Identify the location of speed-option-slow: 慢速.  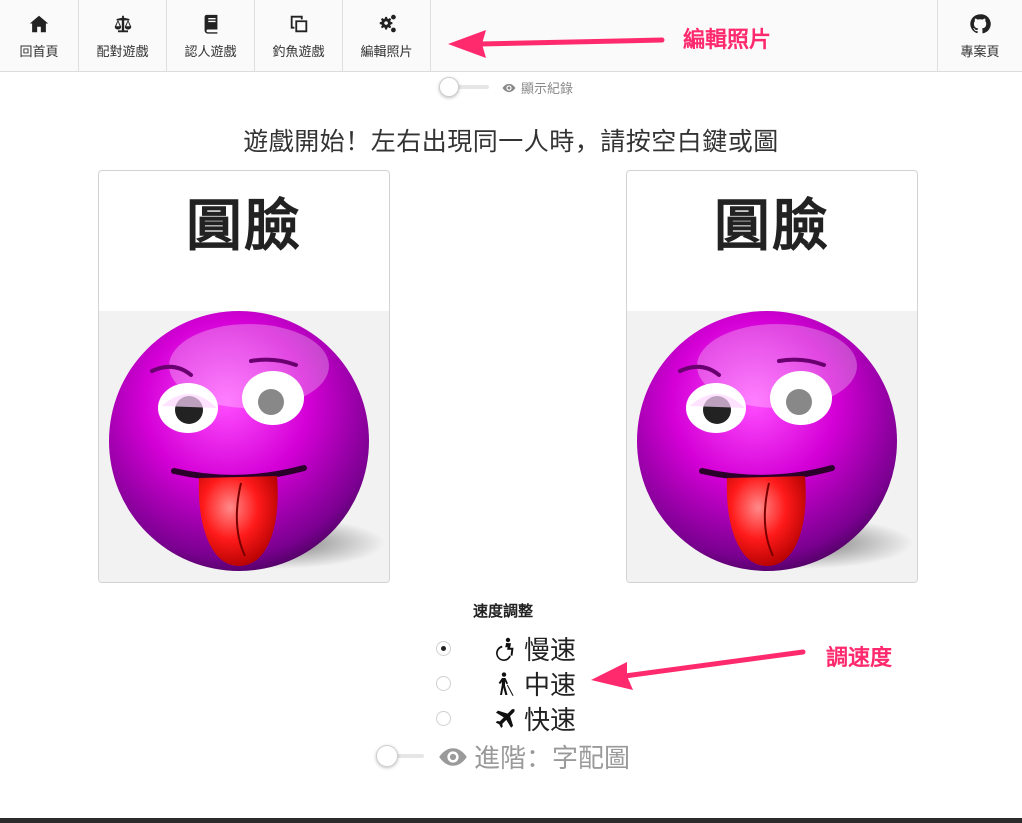
(506, 648).